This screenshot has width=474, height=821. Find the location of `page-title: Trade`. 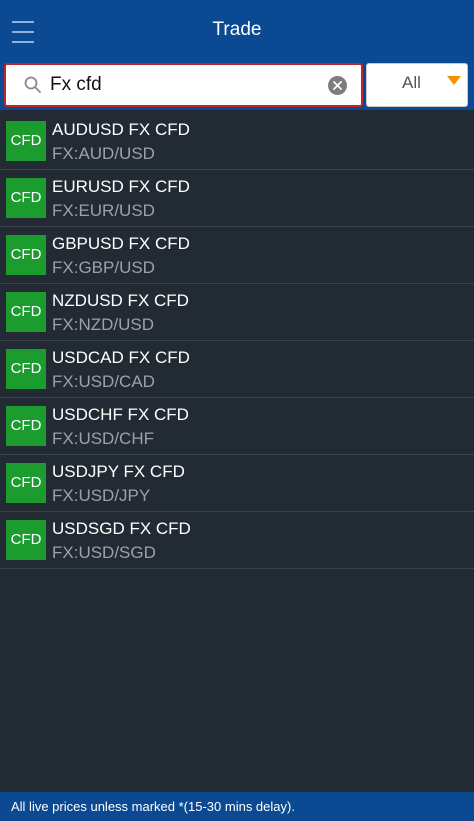

page-title: Trade is located at coordinates (237, 29).